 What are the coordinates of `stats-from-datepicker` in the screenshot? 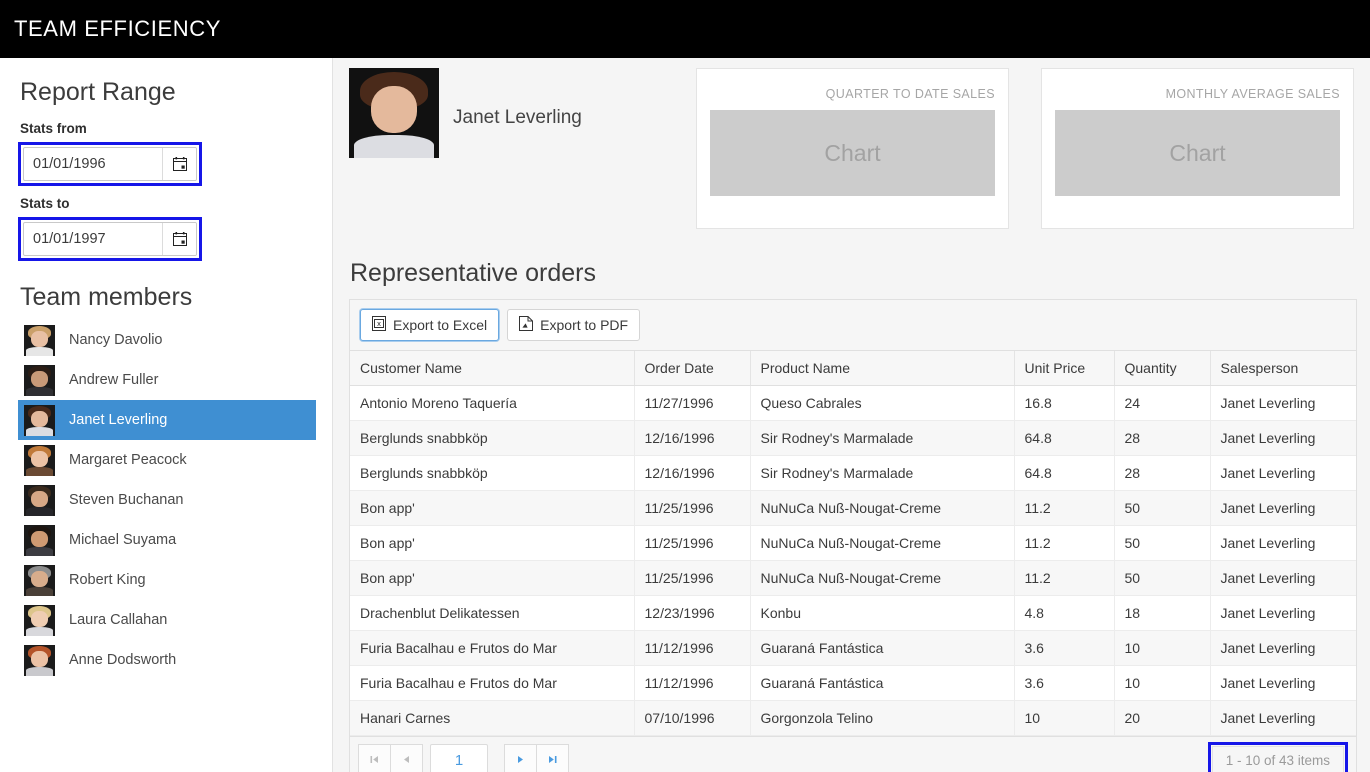 It's located at (110, 164).